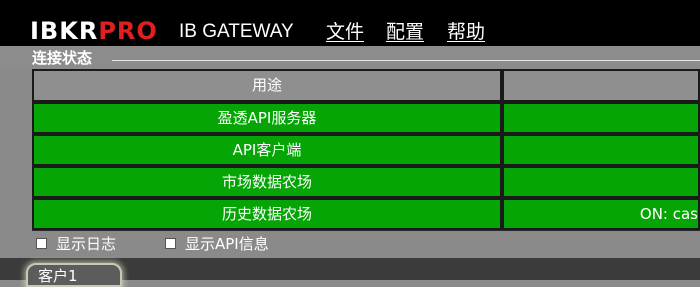  Describe the element at coordinates (267, 182) in the screenshot. I see `row-label-market-data-farm: 市场数据农场` at that location.